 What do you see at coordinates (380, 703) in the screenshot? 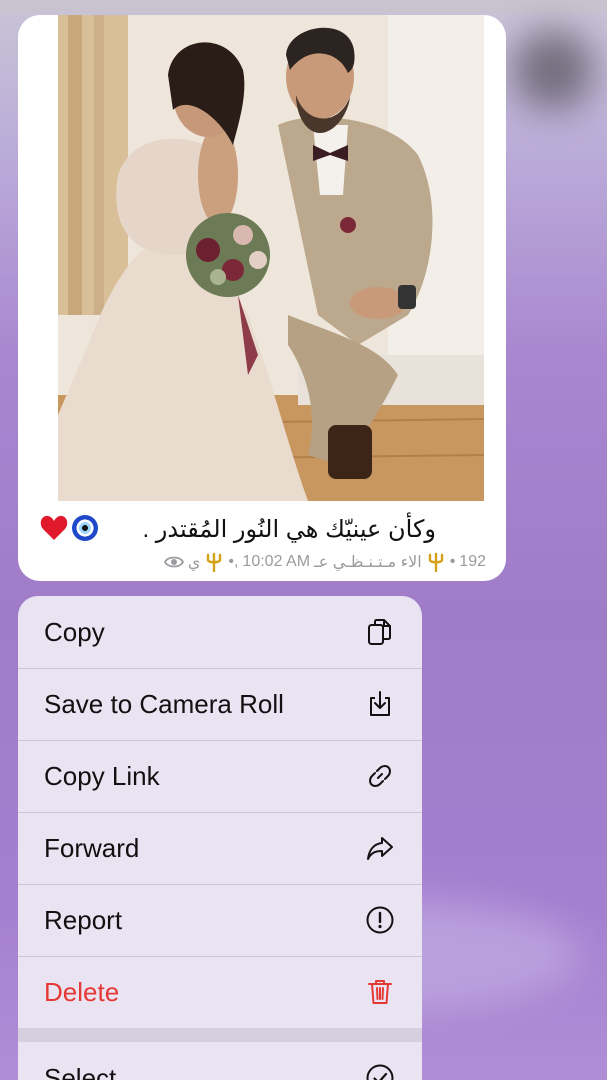
I see `download-icon` at bounding box center [380, 703].